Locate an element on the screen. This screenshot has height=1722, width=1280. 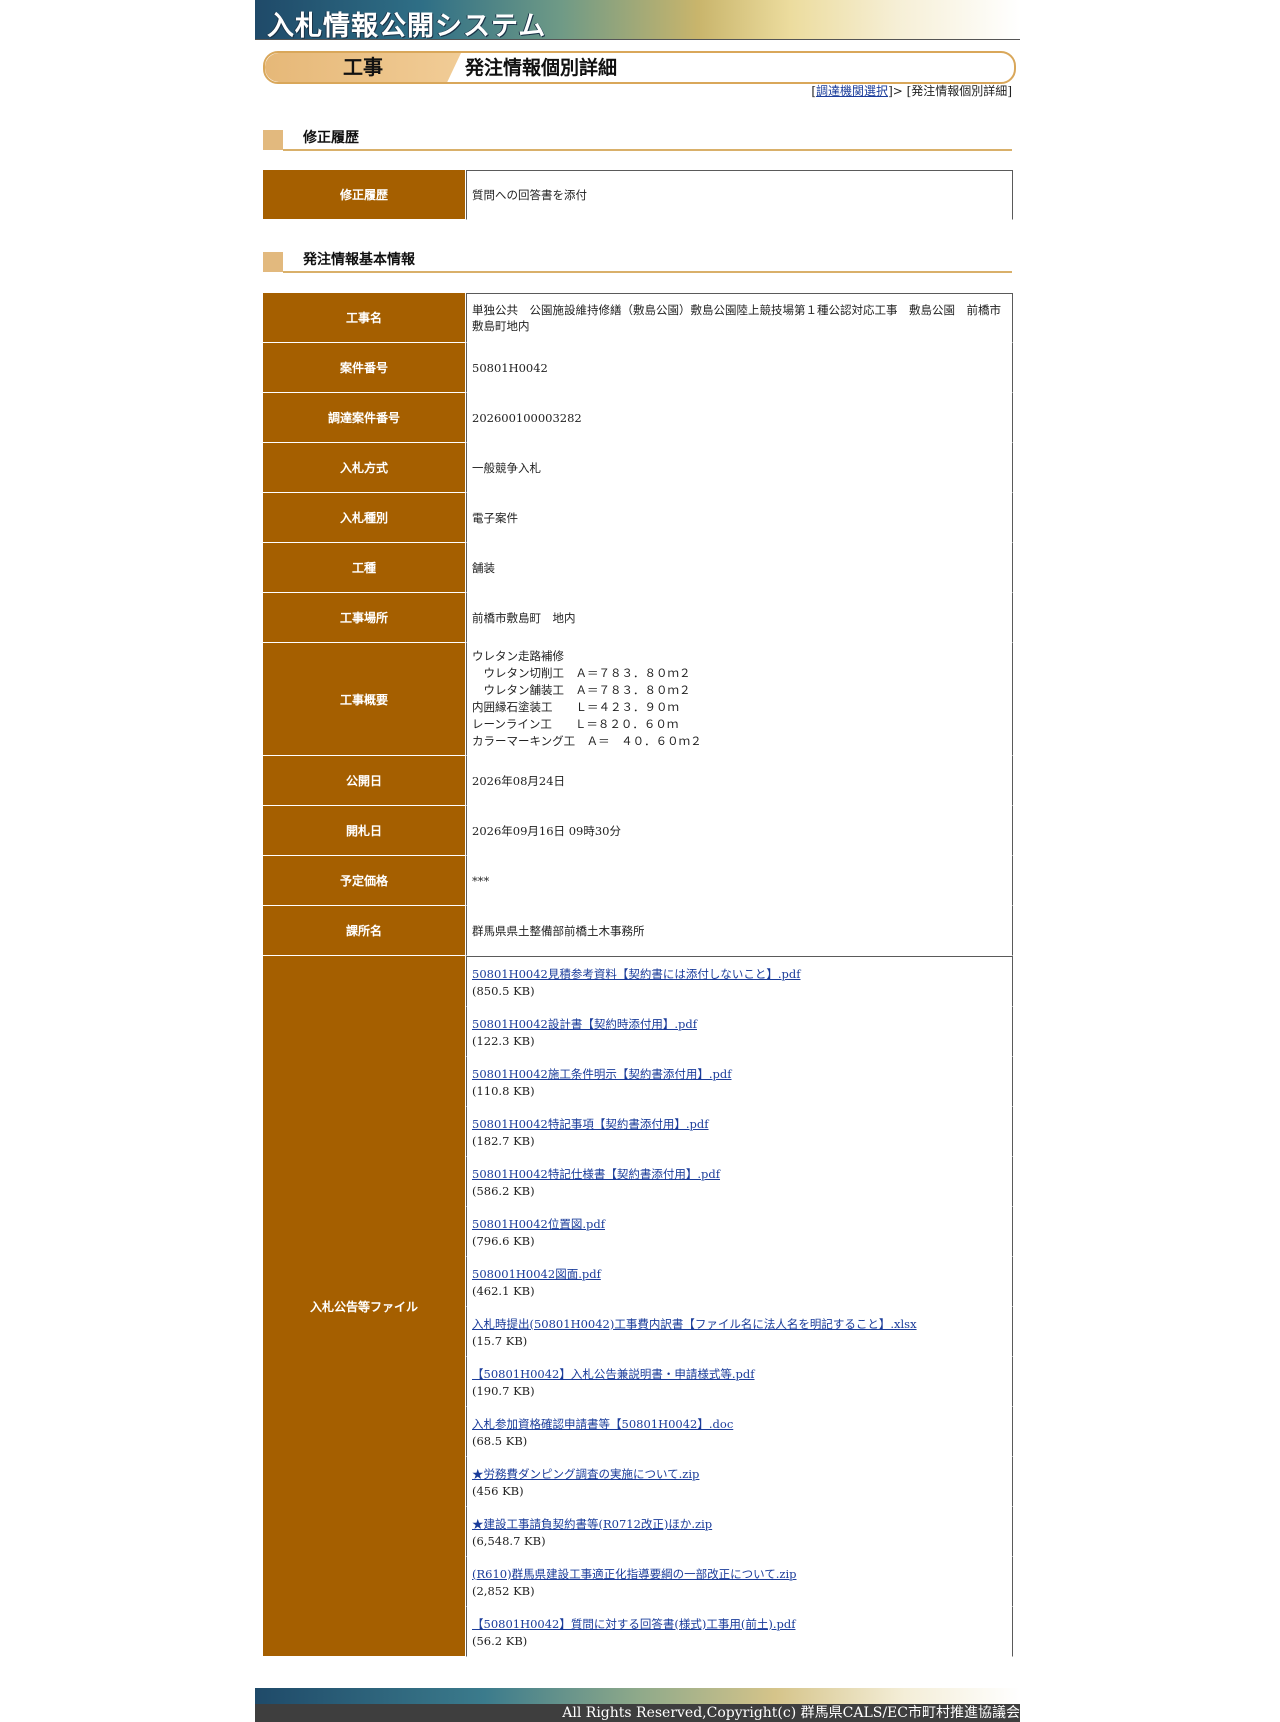
table-row: 課所名 群馬県県土整備部前橋土木事務所 is located at coordinates (638, 931).